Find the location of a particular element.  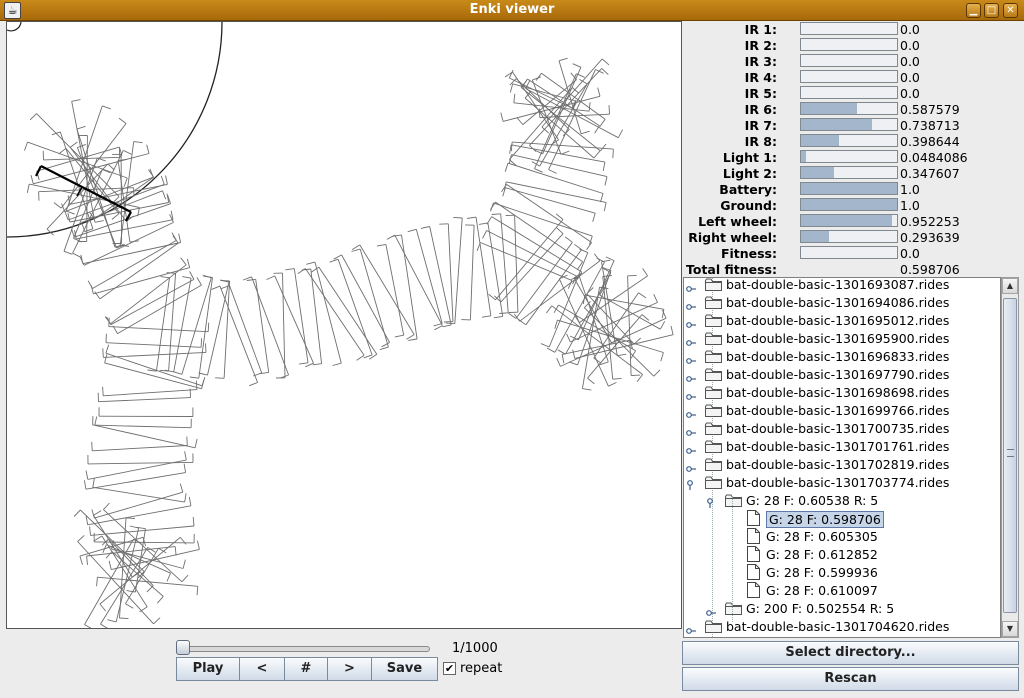

tree-folder-item: bat-double-basic-1301700735.rides is located at coordinates (842, 429).